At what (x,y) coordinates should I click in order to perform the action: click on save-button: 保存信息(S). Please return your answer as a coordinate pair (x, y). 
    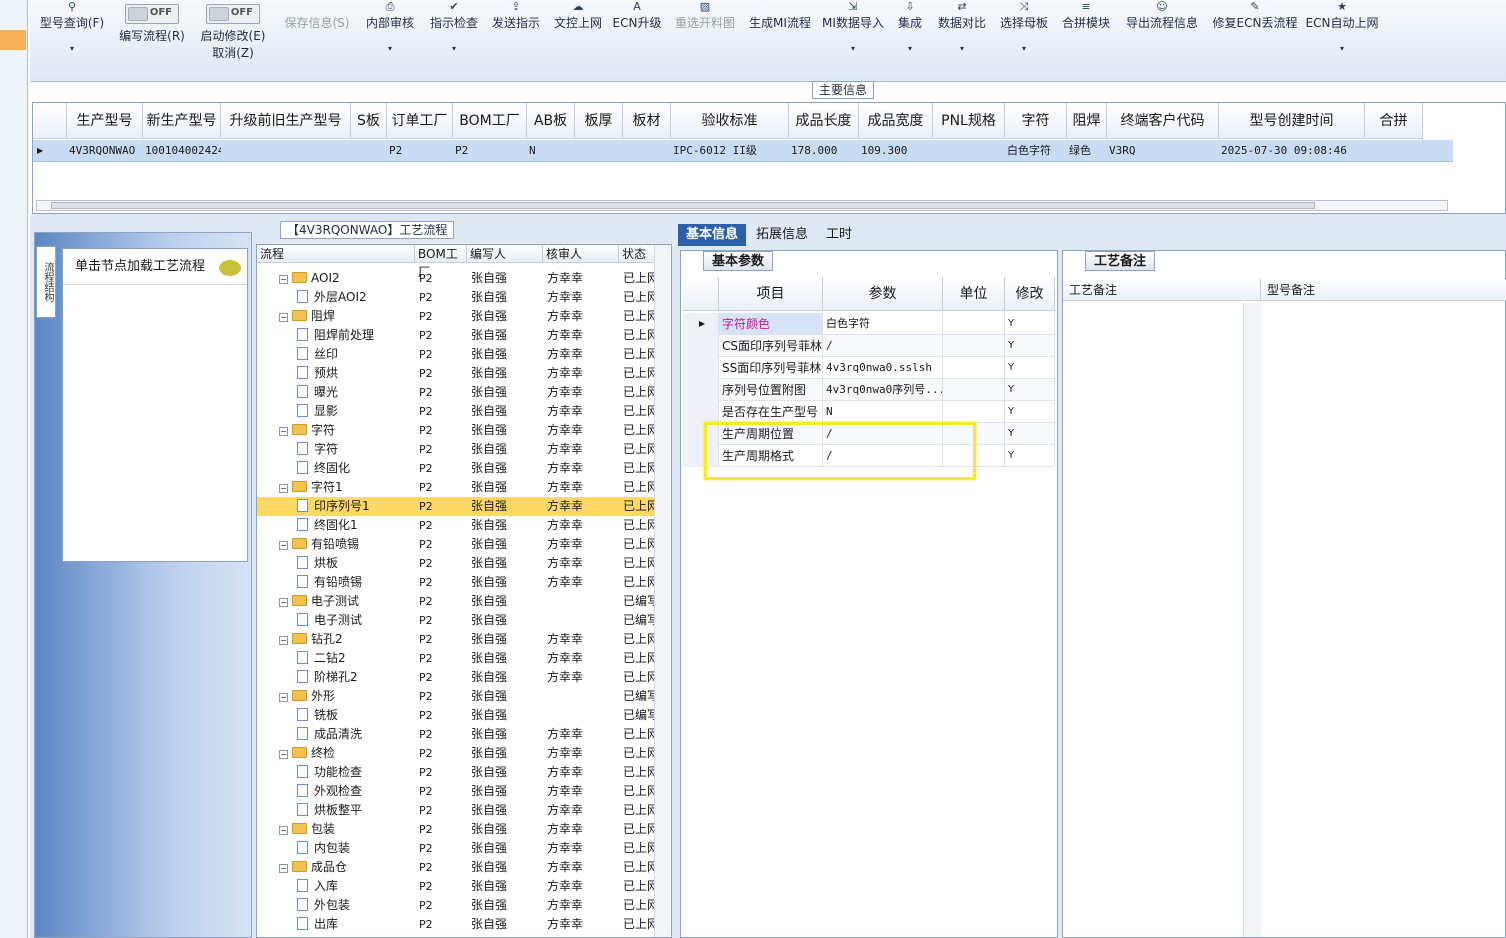
    Looking at the image, I should click on (317, 31).